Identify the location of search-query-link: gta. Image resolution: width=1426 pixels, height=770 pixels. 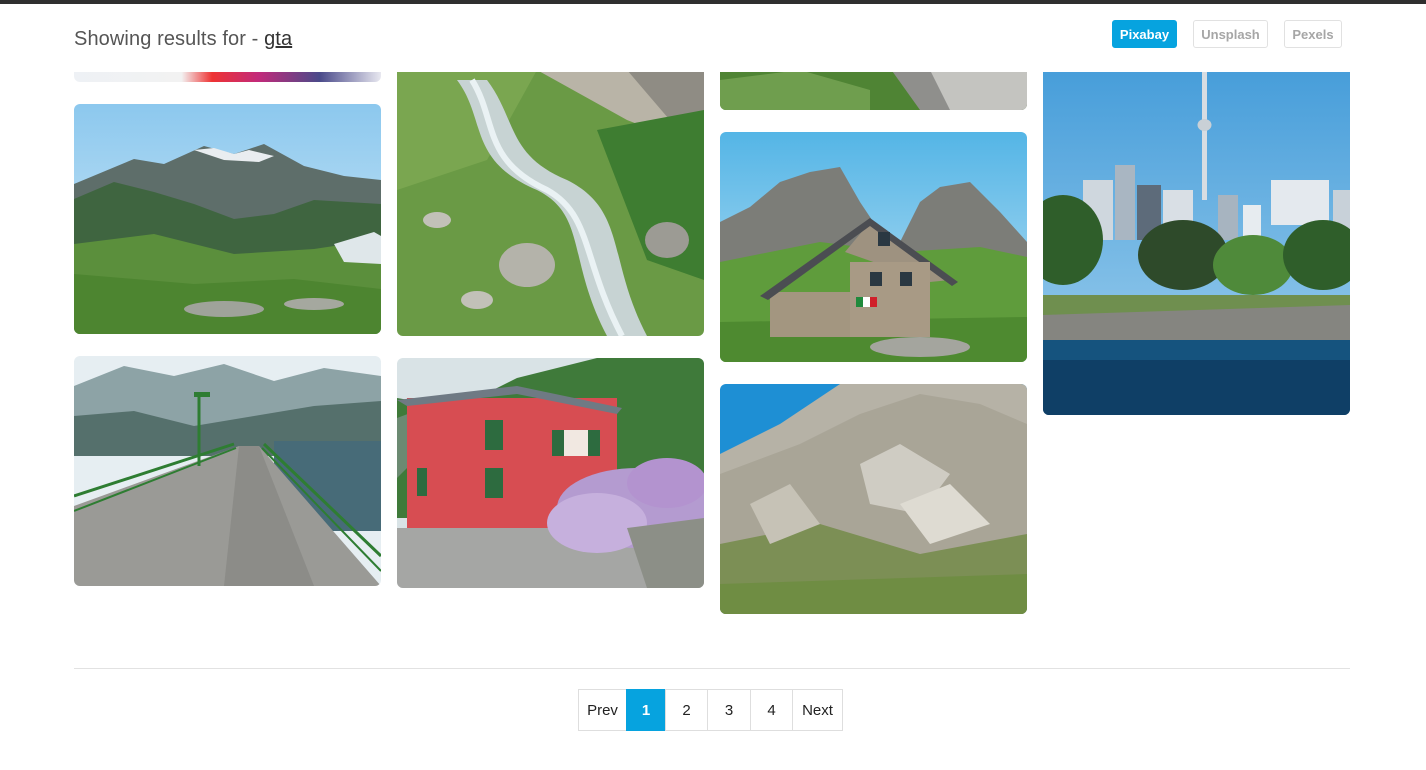
(278, 39).